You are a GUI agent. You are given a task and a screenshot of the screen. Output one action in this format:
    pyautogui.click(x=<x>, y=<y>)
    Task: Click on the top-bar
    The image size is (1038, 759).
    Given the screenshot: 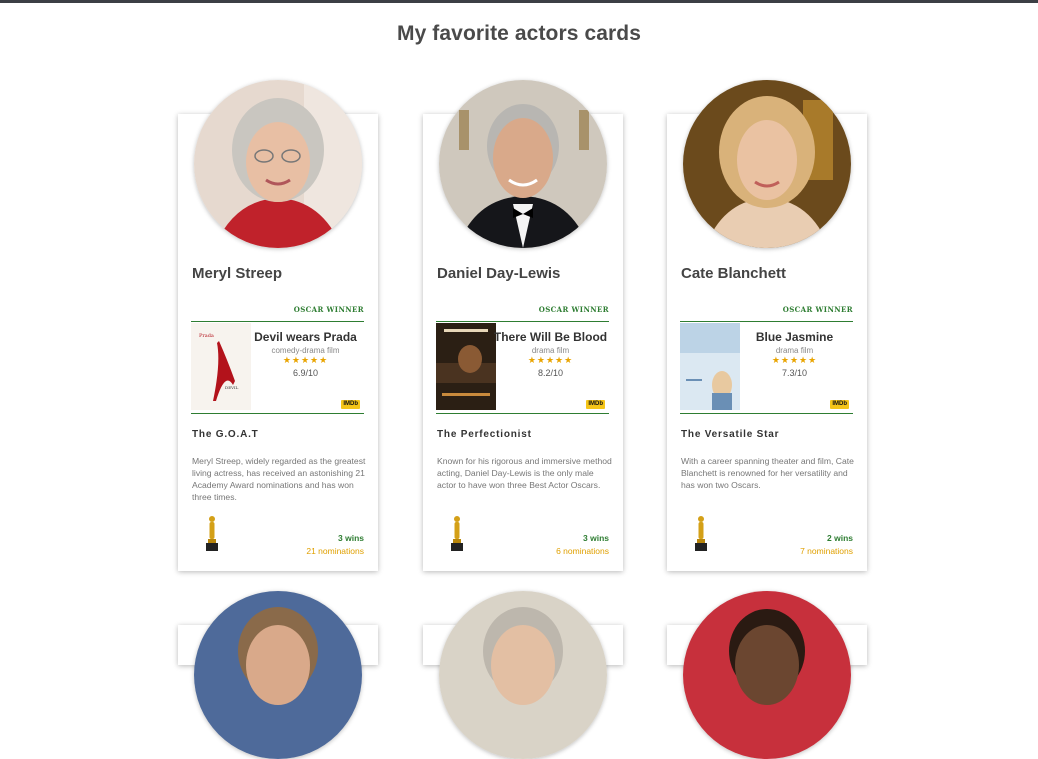 What is the action you would take?
    pyautogui.click(x=519, y=1)
    